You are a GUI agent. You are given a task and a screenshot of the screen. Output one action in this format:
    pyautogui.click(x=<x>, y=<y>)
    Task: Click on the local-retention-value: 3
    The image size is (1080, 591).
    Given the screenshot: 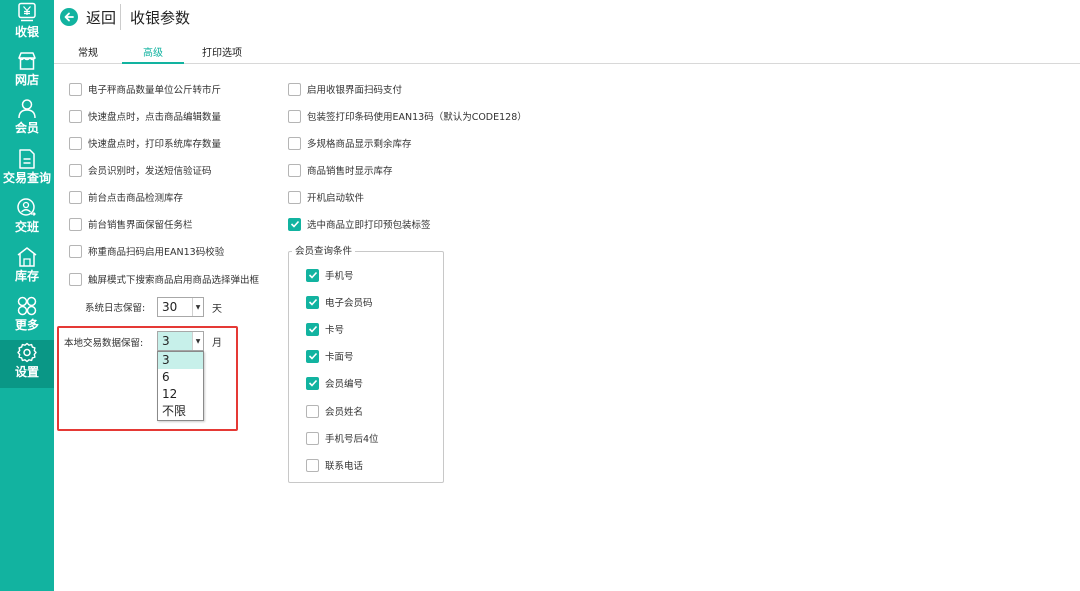 What is the action you would take?
    pyautogui.click(x=166, y=341)
    